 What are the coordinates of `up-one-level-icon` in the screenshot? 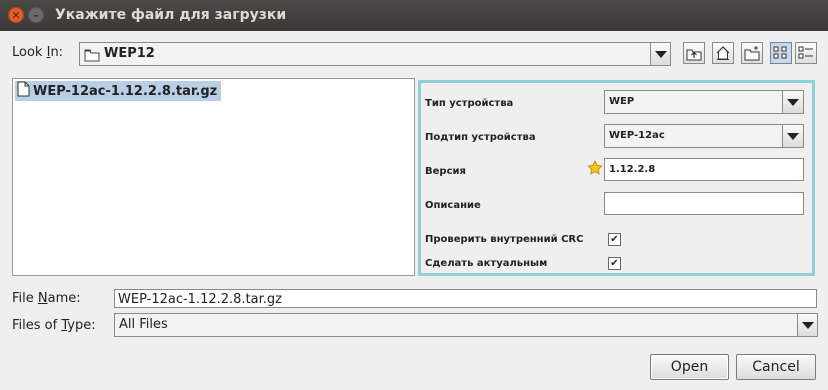 It's located at (694, 55).